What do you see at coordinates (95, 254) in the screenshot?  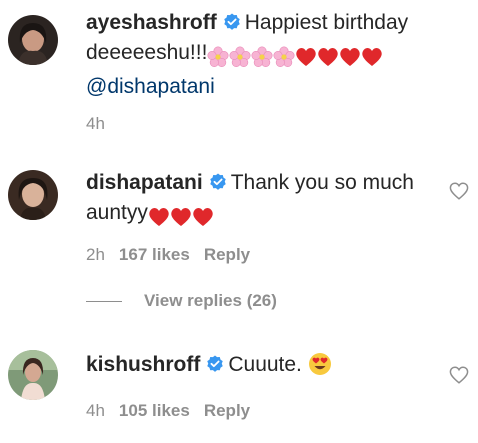 I see `timestamp: 2h` at bounding box center [95, 254].